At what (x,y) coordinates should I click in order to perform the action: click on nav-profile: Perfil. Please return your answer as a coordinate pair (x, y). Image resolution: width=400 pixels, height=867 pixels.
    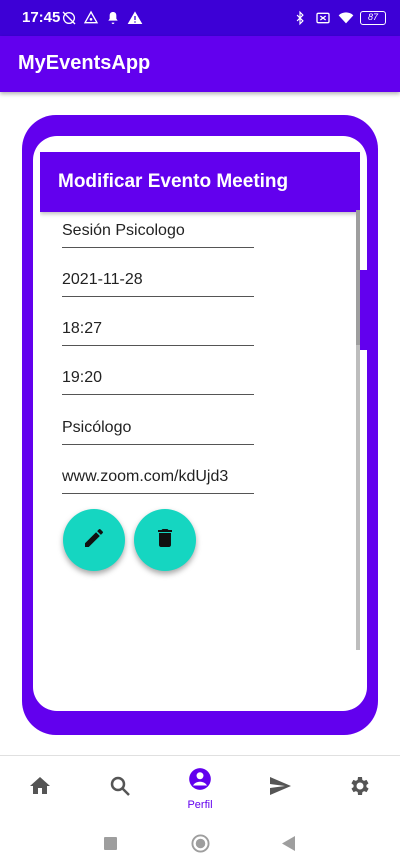
    Looking at the image, I should click on (200, 788).